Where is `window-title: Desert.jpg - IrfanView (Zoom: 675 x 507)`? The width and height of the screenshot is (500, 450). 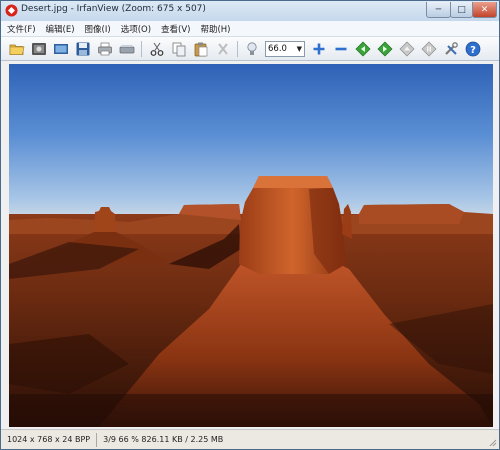
window-title: Desert.jpg - IrfanView (Zoom: 675 x 507) is located at coordinates (113, 9).